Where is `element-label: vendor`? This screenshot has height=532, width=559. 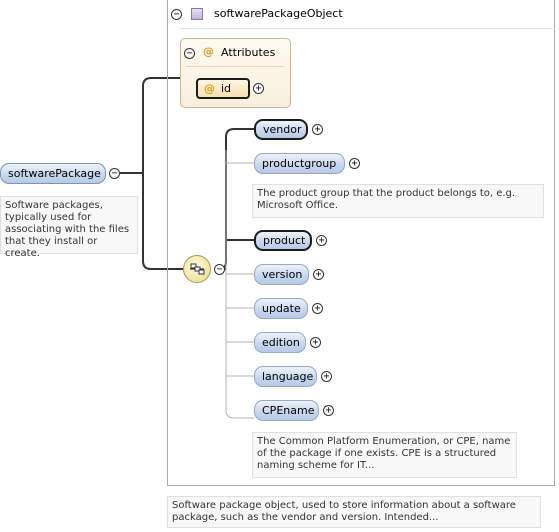
element-label: vendor is located at coordinates (282, 129).